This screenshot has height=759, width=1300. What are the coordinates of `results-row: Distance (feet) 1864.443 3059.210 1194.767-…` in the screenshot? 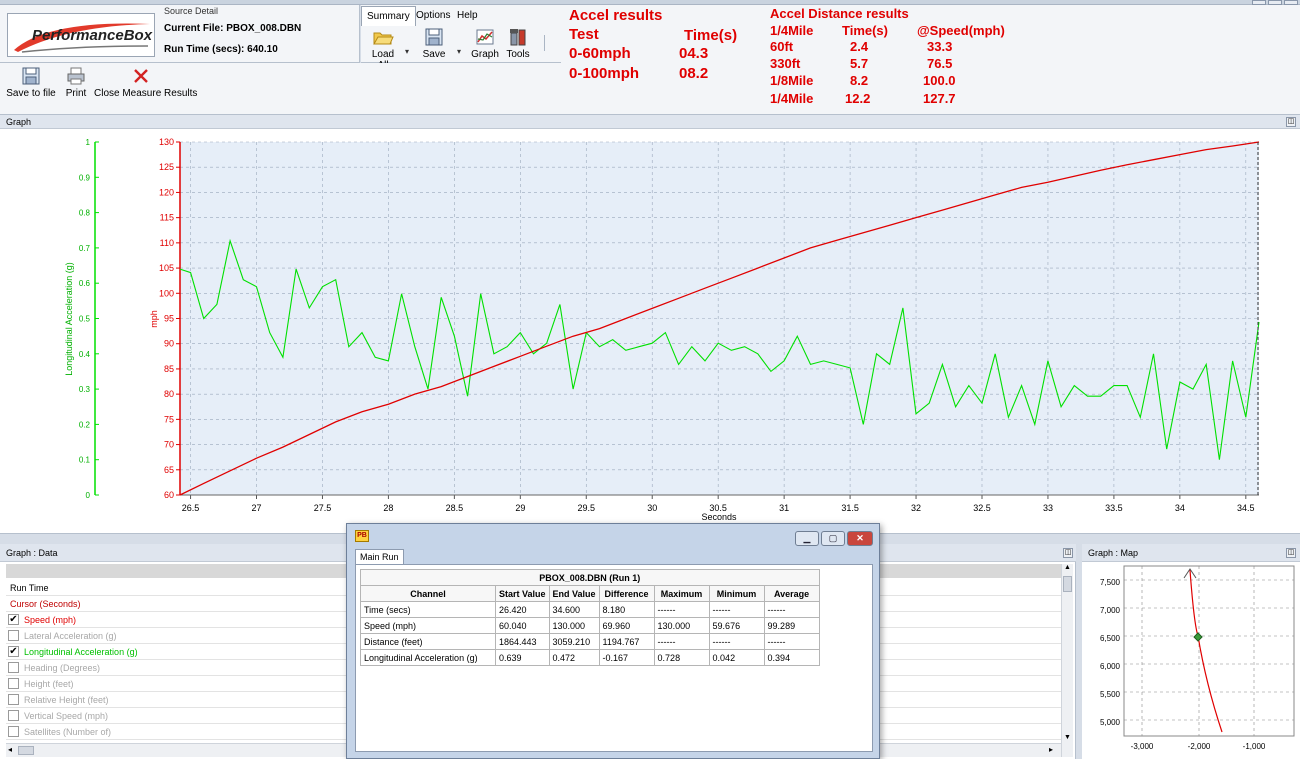 It's located at (590, 641).